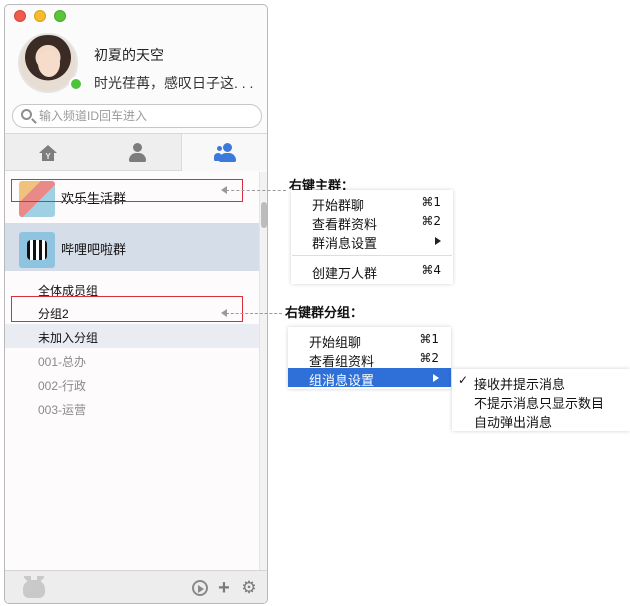 The height and width of the screenshot is (606, 630). I want to click on scrollbar-thumb, so click(264, 215).